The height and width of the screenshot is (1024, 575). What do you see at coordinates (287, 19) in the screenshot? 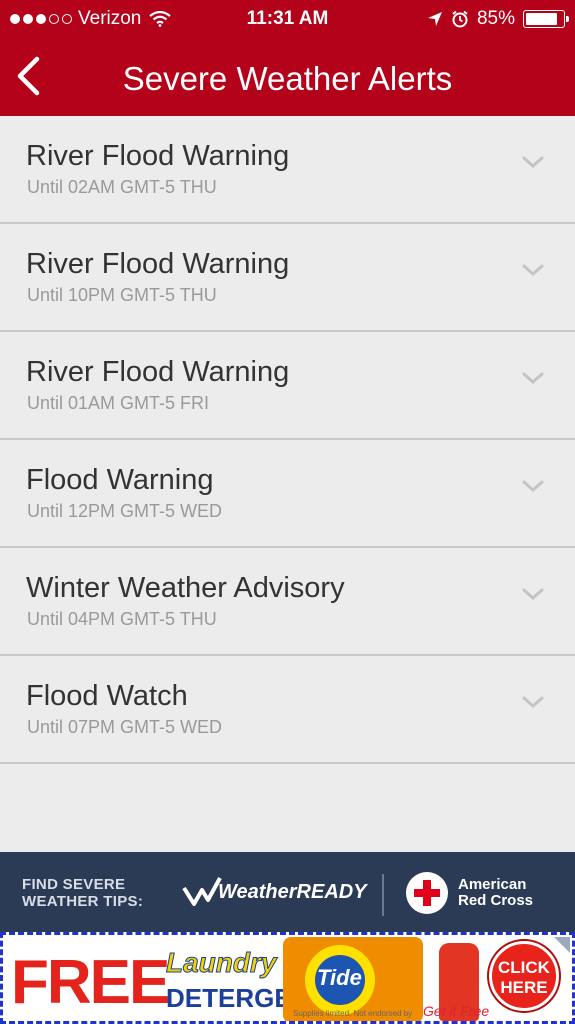
I see `status-bar: Verizon 11:31 AM 85%` at bounding box center [287, 19].